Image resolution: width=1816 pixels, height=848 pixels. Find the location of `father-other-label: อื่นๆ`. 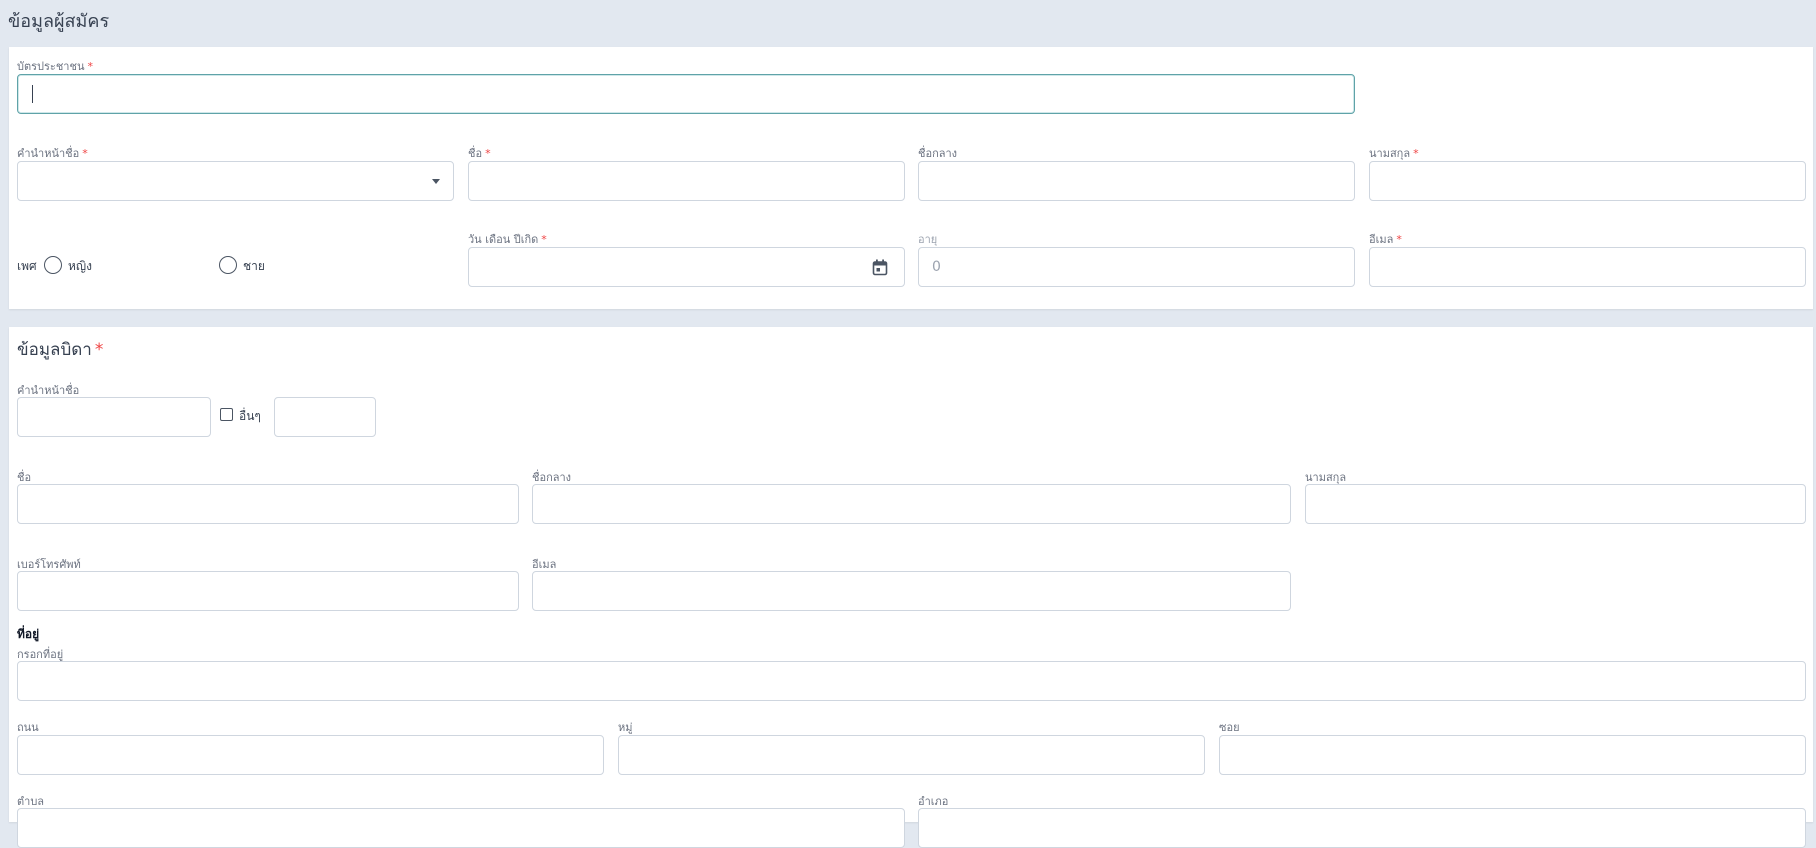

father-other-label: อื่นๆ is located at coordinates (250, 416).